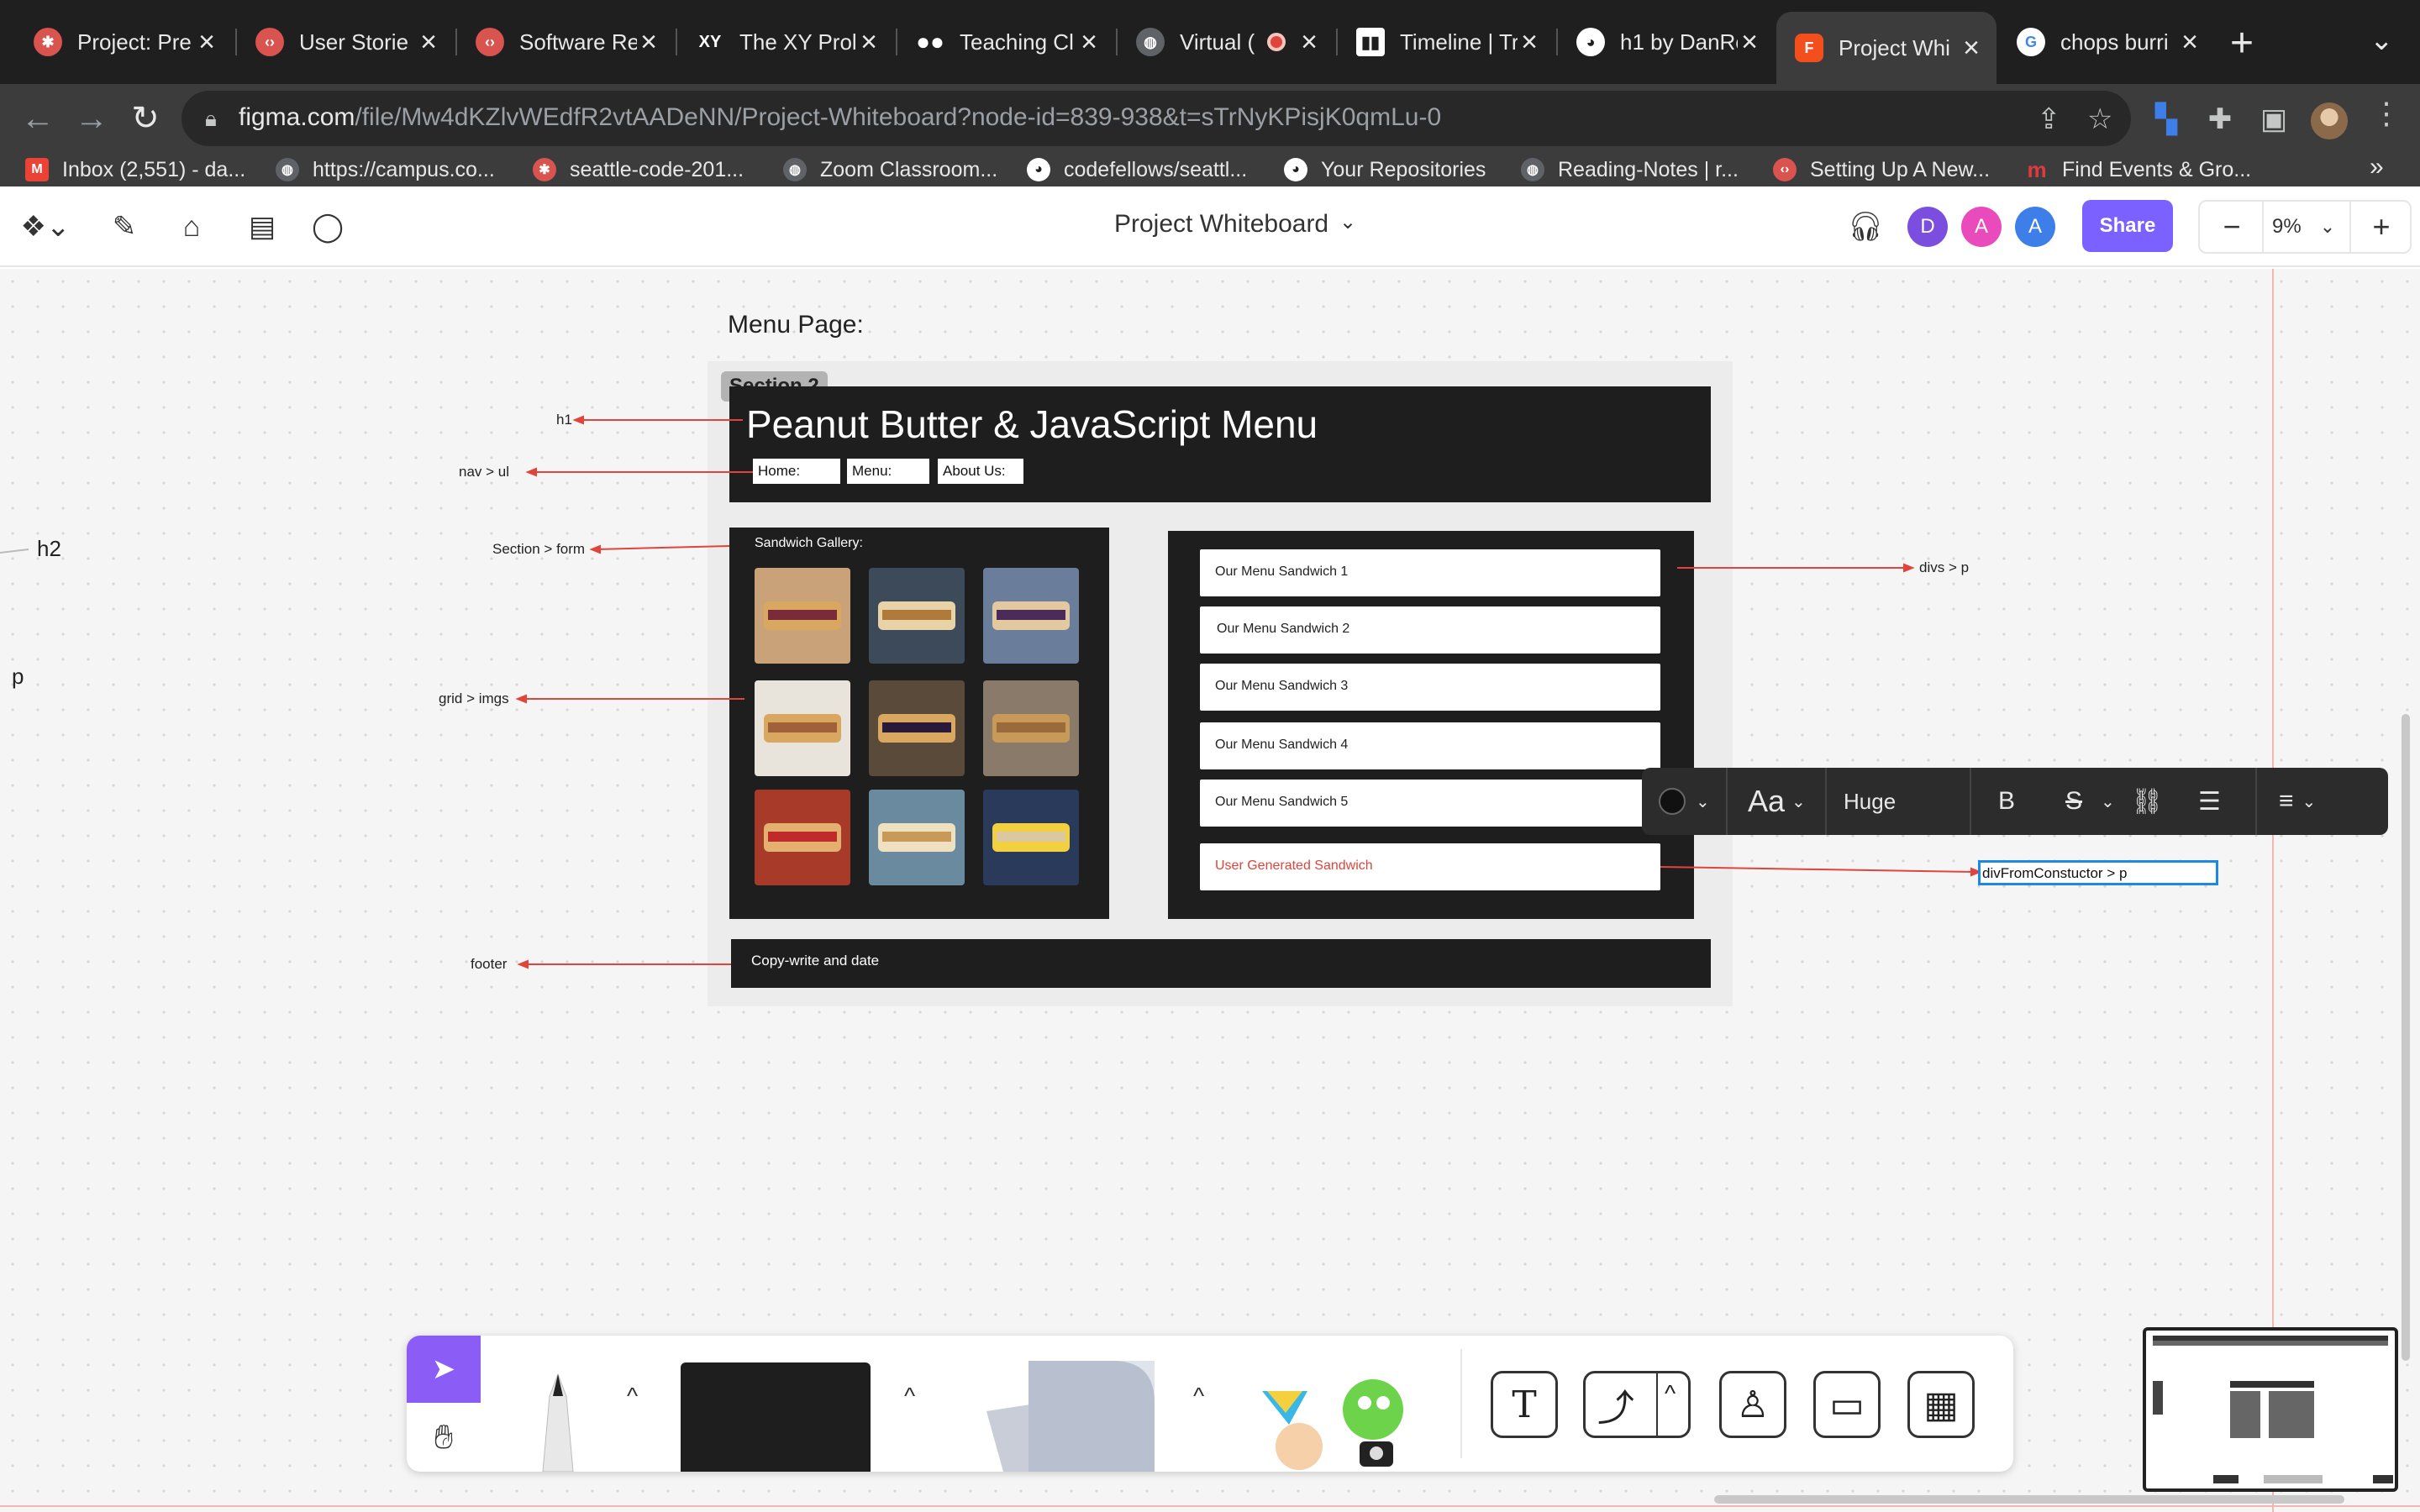 This screenshot has width=2420, height=1512. I want to click on medium-icon: ●●, so click(930, 42).